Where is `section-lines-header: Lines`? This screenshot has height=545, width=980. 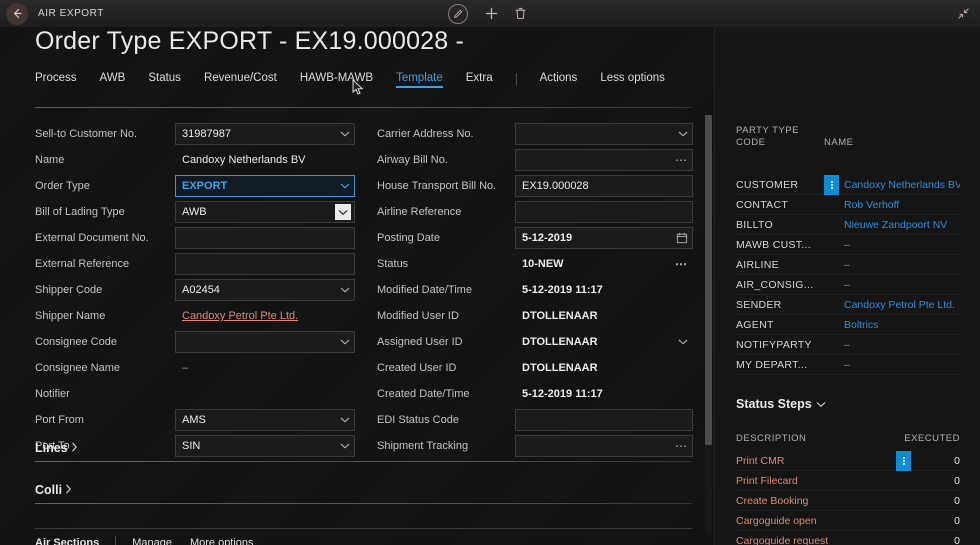
section-lines-header: Lines is located at coordinates (363, 451).